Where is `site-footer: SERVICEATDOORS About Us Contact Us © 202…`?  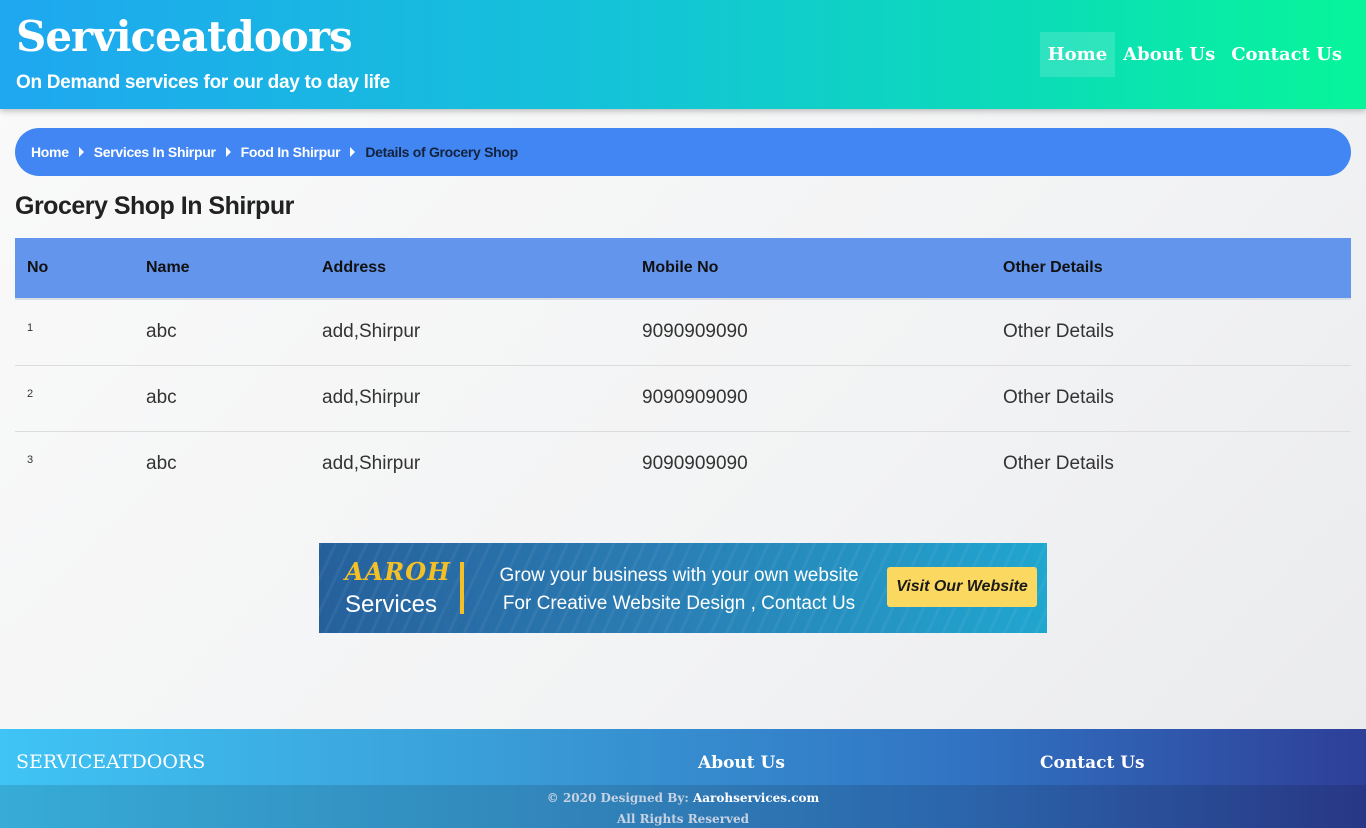 site-footer: SERVICEATDOORS About Us Contact Us © 202… is located at coordinates (683, 778).